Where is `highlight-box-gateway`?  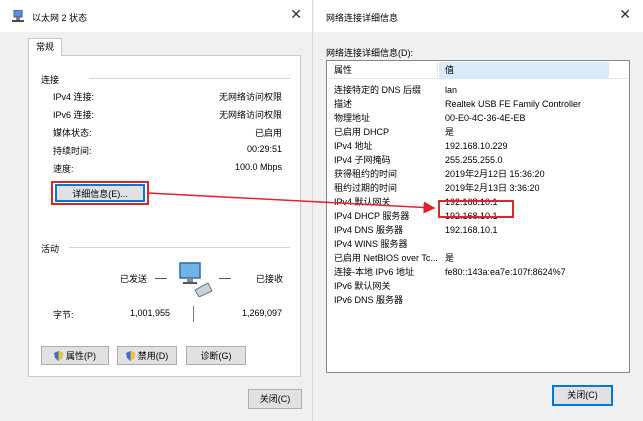 highlight-box-gateway is located at coordinates (476, 209).